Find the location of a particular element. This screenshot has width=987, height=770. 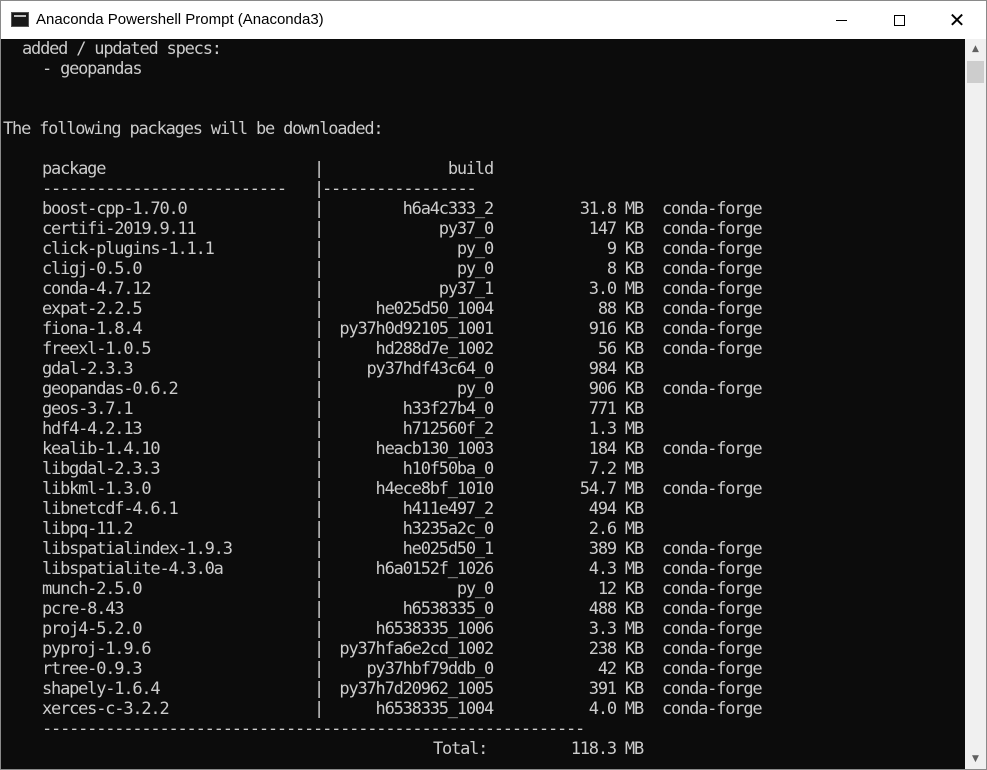

scroll-up-button: ▲ is located at coordinates (975, 49).